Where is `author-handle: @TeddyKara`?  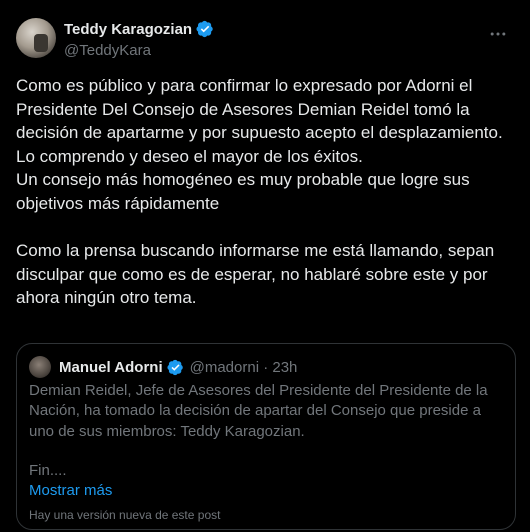
author-handle: @TeddyKara is located at coordinates (107, 50).